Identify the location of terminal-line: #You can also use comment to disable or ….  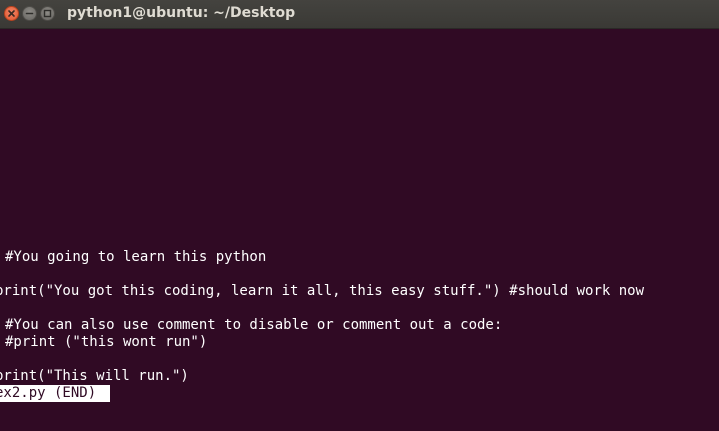
(254, 325).